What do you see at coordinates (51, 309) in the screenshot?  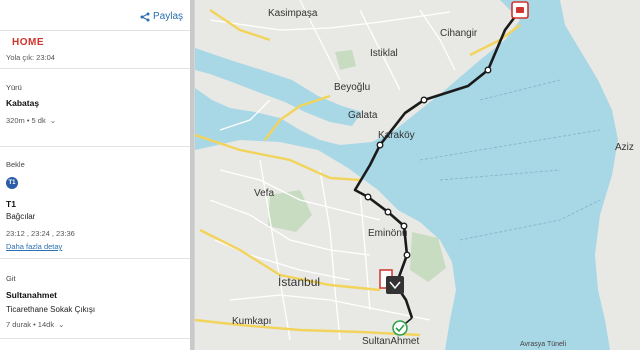 I see `go-exit-name: Ticarethane Sokak Çıkışı` at bounding box center [51, 309].